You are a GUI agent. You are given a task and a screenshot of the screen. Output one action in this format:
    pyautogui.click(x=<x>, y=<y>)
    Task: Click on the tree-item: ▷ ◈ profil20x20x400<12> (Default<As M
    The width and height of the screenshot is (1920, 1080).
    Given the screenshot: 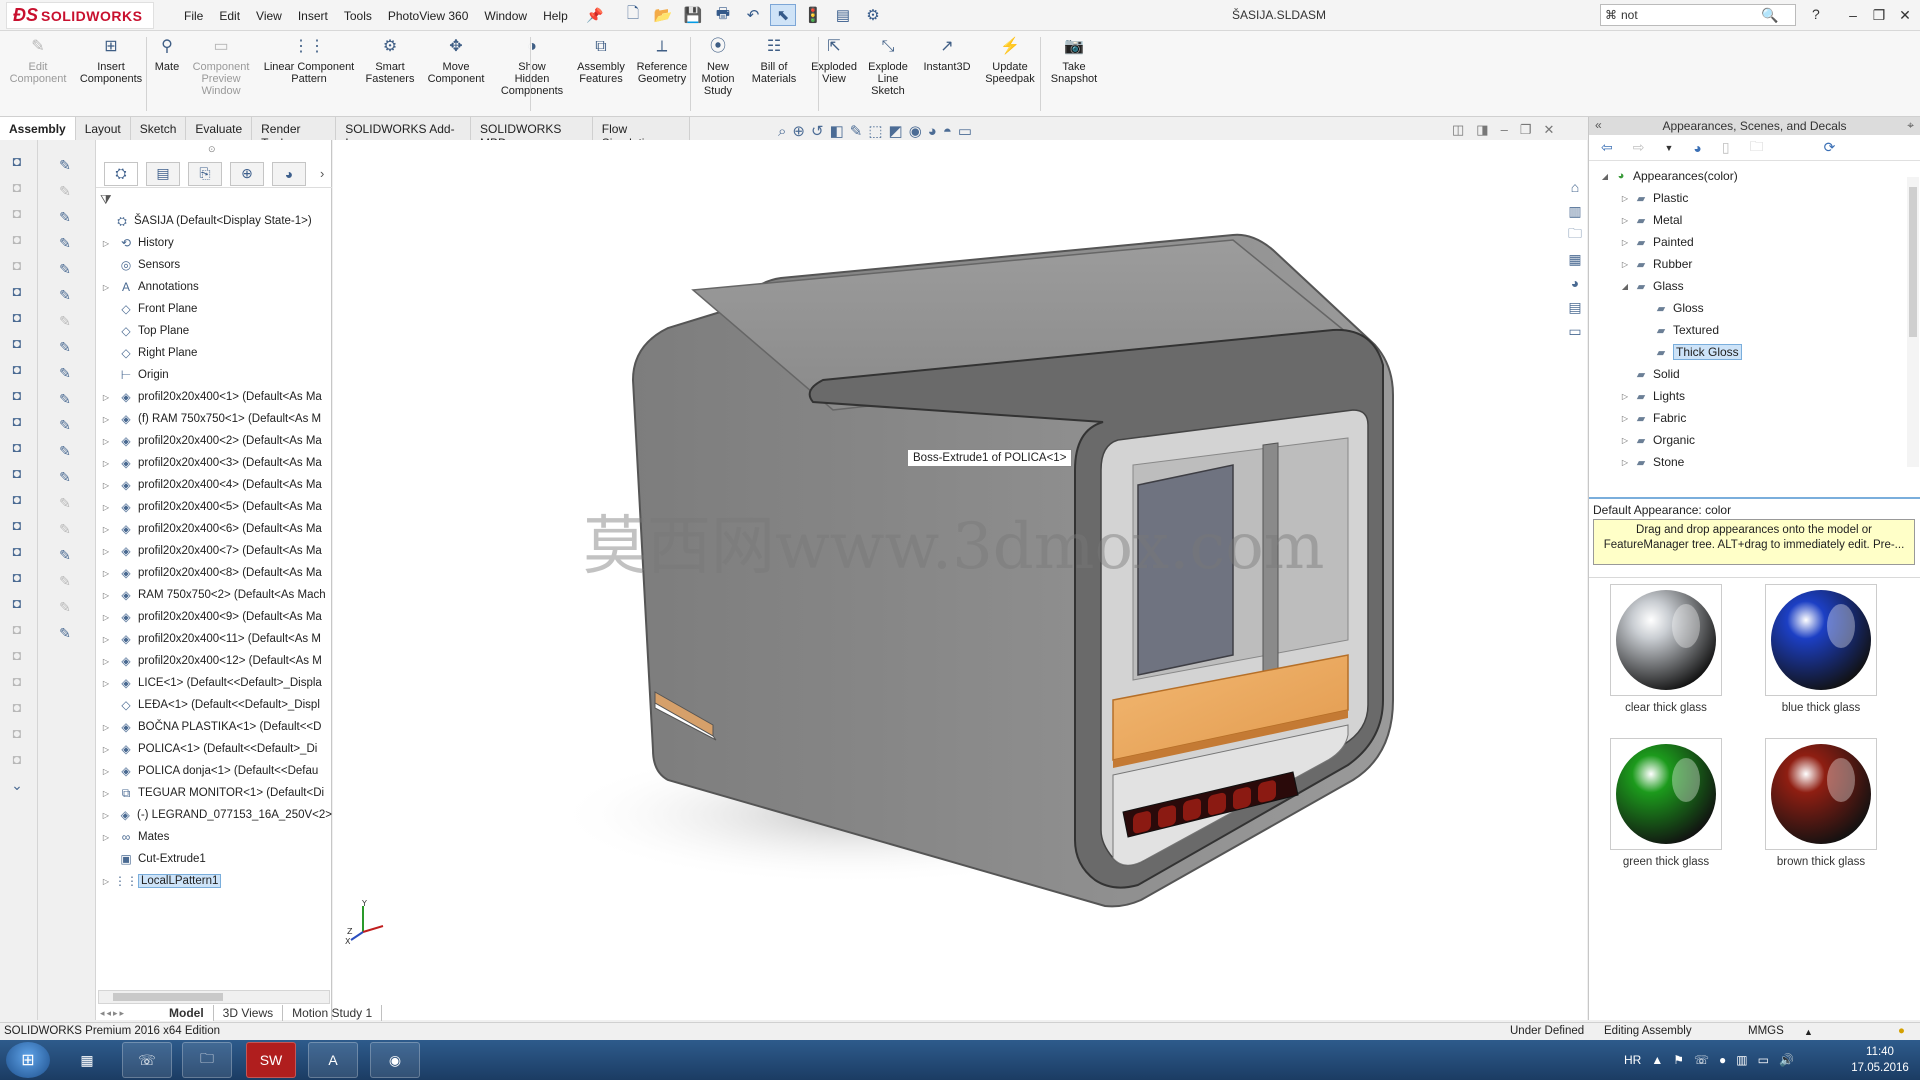 What is the action you would take?
    pyautogui.click(x=214, y=661)
    